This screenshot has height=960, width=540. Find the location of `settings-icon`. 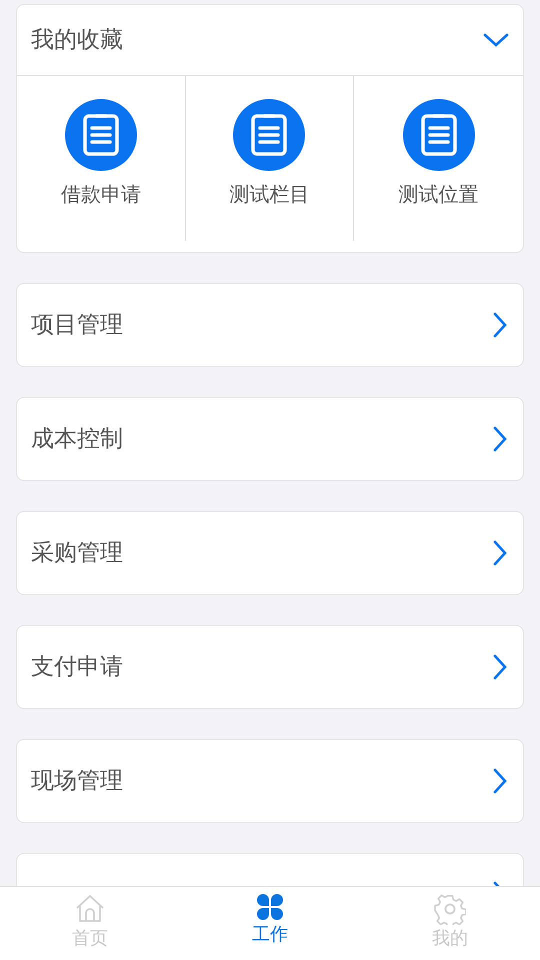

settings-icon is located at coordinates (450, 909).